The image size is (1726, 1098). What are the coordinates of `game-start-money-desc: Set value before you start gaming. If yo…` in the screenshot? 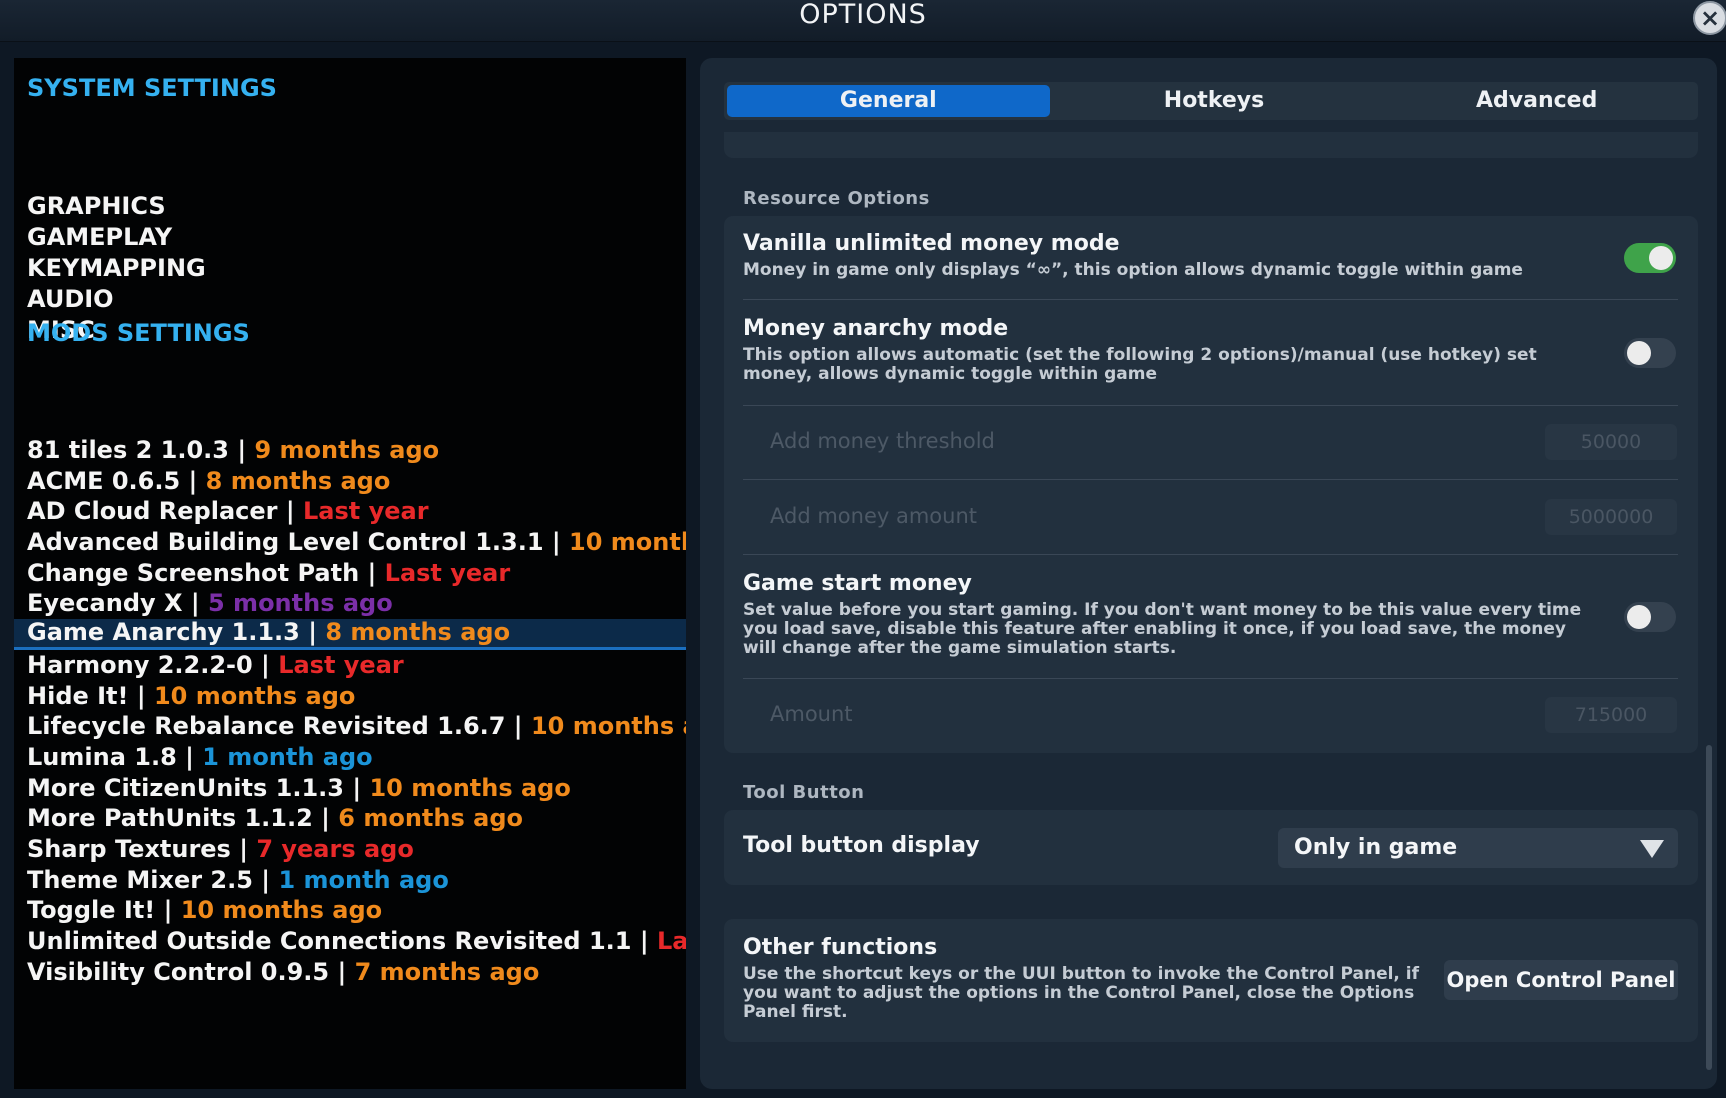 It's located at (1162, 629).